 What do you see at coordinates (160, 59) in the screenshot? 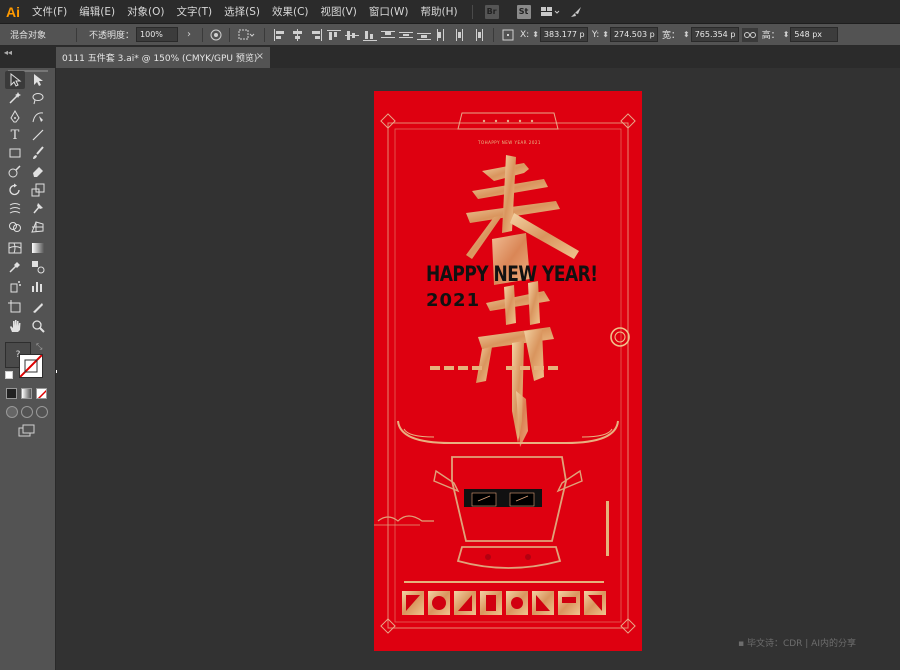
I see `document-tab-title: 0111 五件套 3.ai* @ 150% (CMYK/GPU 预览)` at bounding box center [160, 59].